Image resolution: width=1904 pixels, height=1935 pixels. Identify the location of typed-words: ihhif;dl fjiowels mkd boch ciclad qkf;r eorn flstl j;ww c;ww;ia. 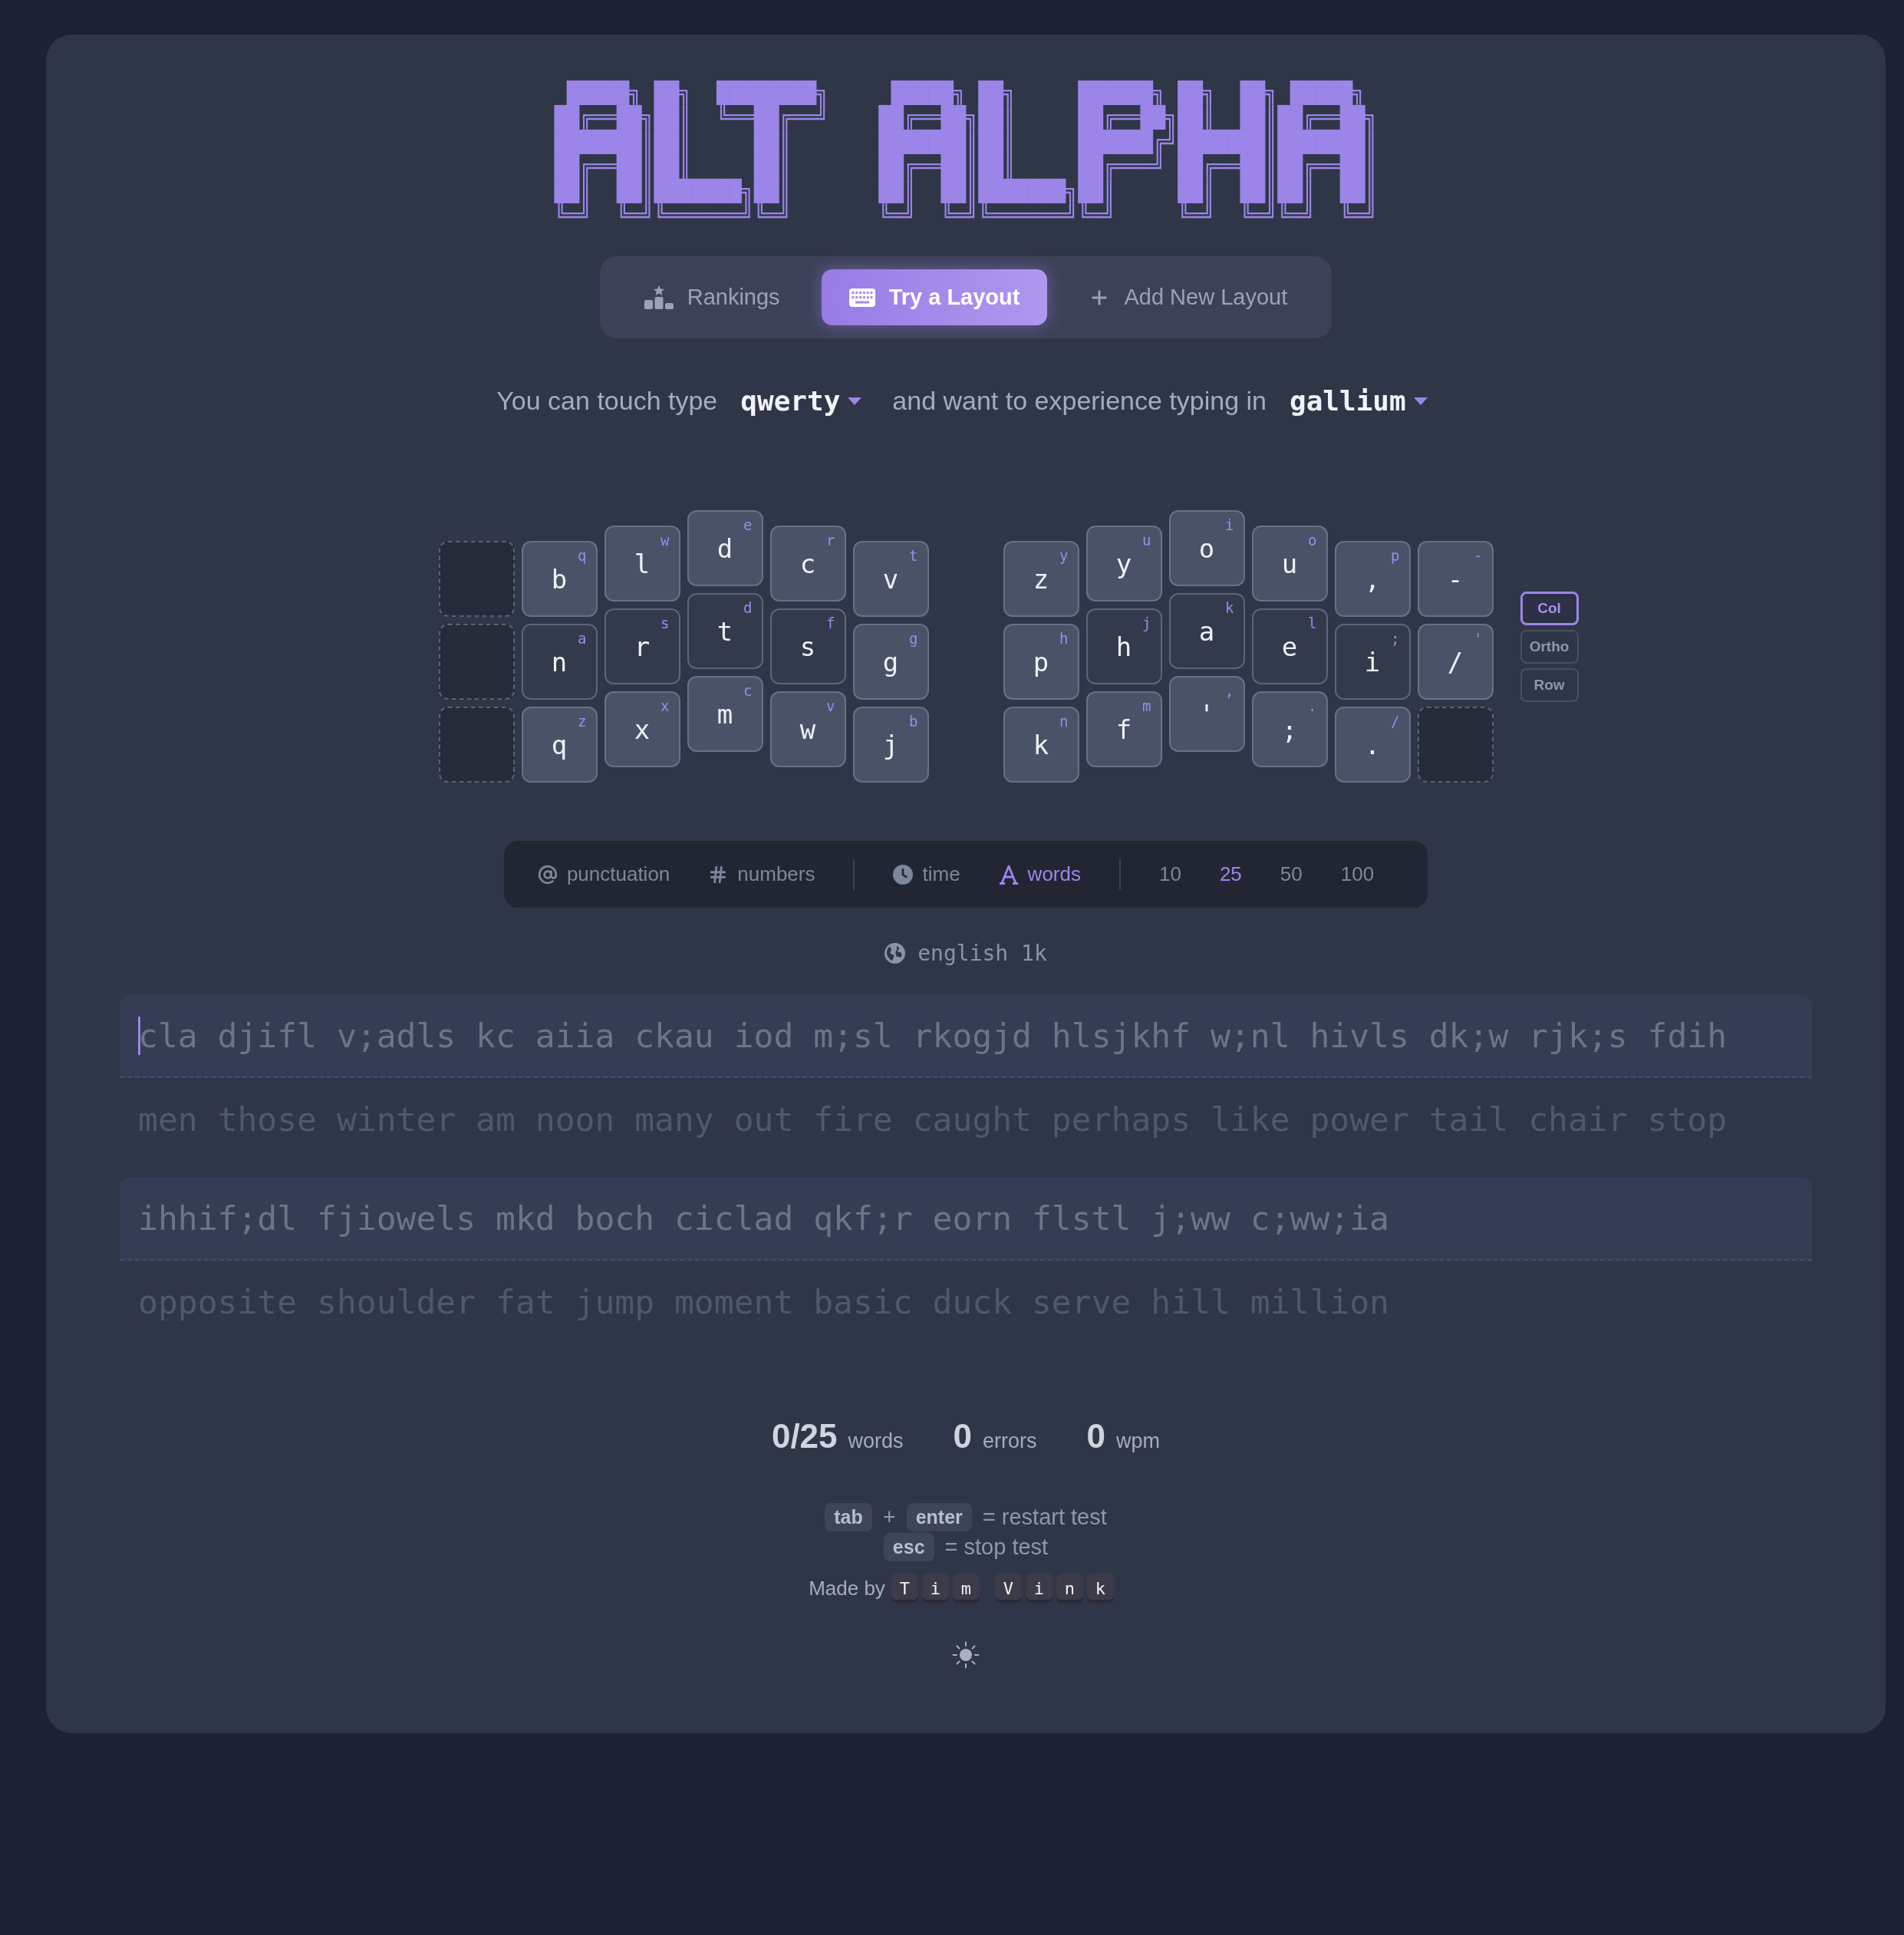
(763, 1219).